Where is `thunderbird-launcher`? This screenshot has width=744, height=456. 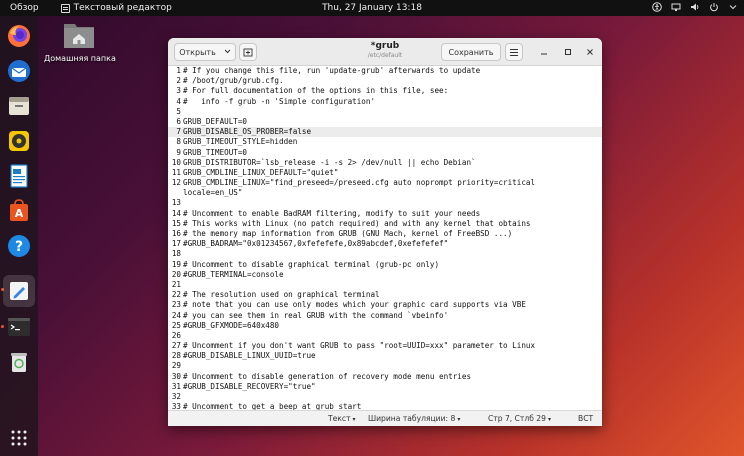
thunderbird-launcher is located at coordinates (19, 71).